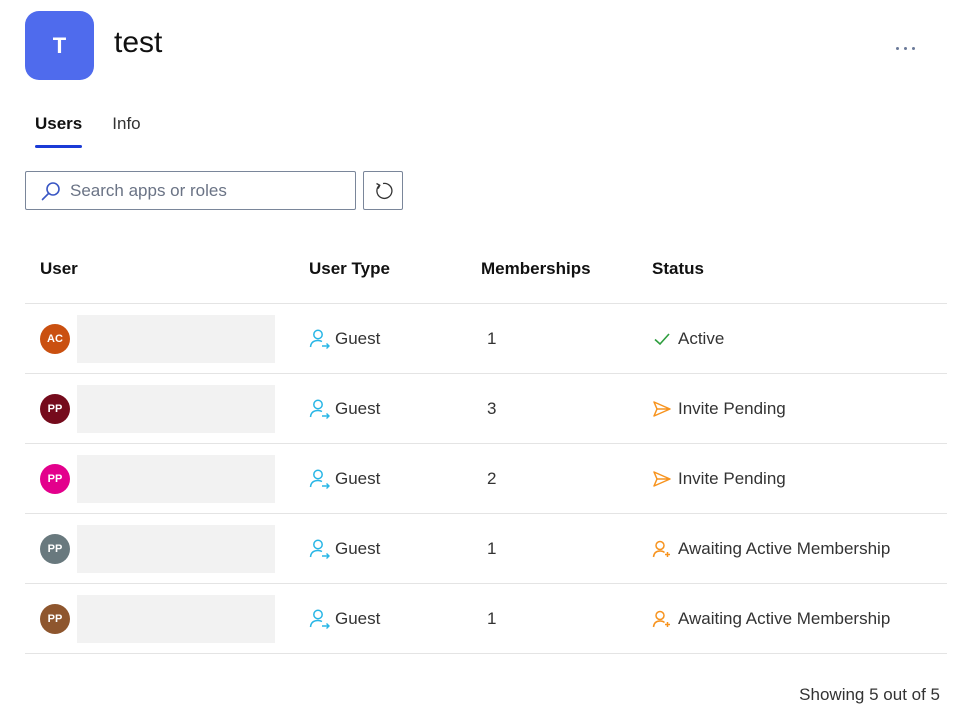 The width and height of the screenshot is (955, 708). Describe the element at coordinates (799, 269) in the screenshot. I see `column-header-status: Status` at that location.